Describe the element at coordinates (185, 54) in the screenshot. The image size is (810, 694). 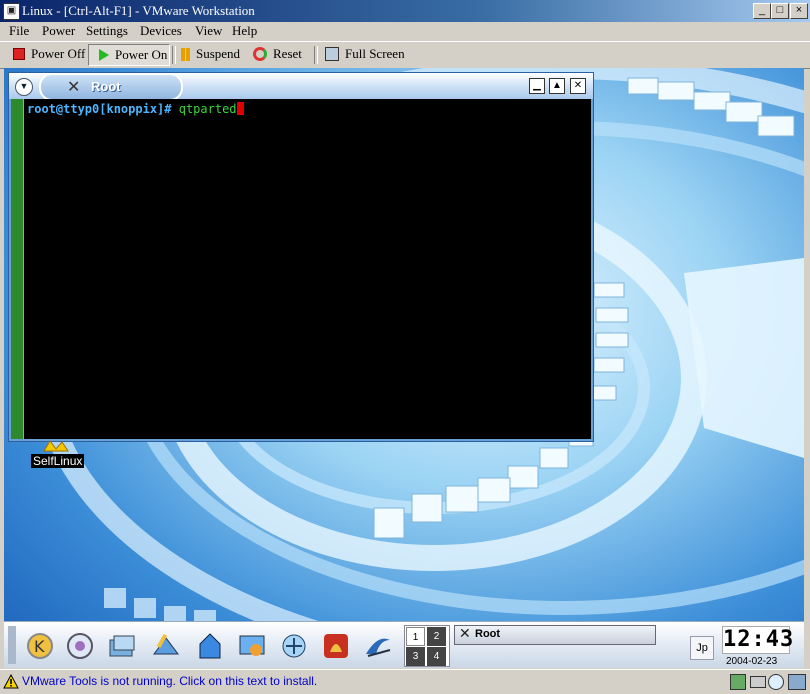
I see `pause-icon` at that location.